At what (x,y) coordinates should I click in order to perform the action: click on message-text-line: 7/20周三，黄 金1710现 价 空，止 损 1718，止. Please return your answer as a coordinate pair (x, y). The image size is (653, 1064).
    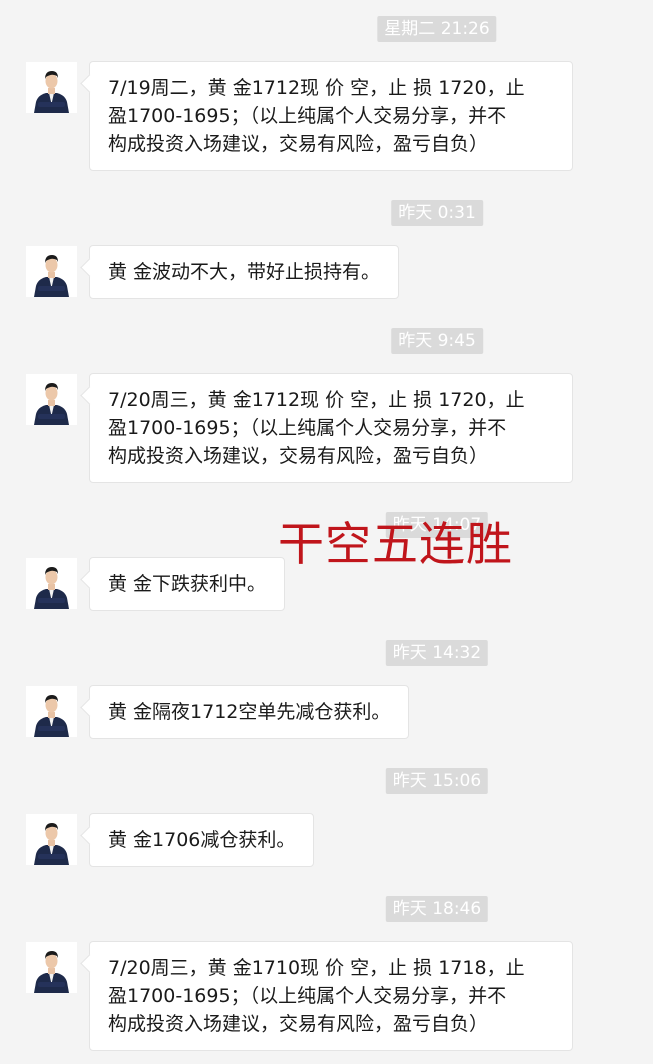
    Looking at the image, I should click on (316, 968).